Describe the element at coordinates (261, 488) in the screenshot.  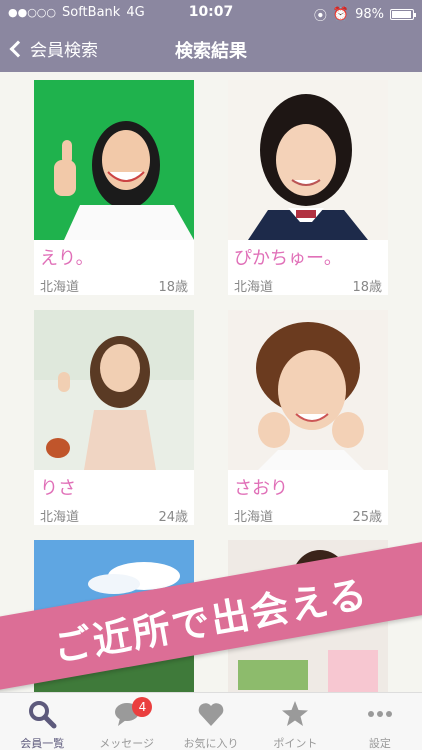
I see `member-name: さおり` at that location.